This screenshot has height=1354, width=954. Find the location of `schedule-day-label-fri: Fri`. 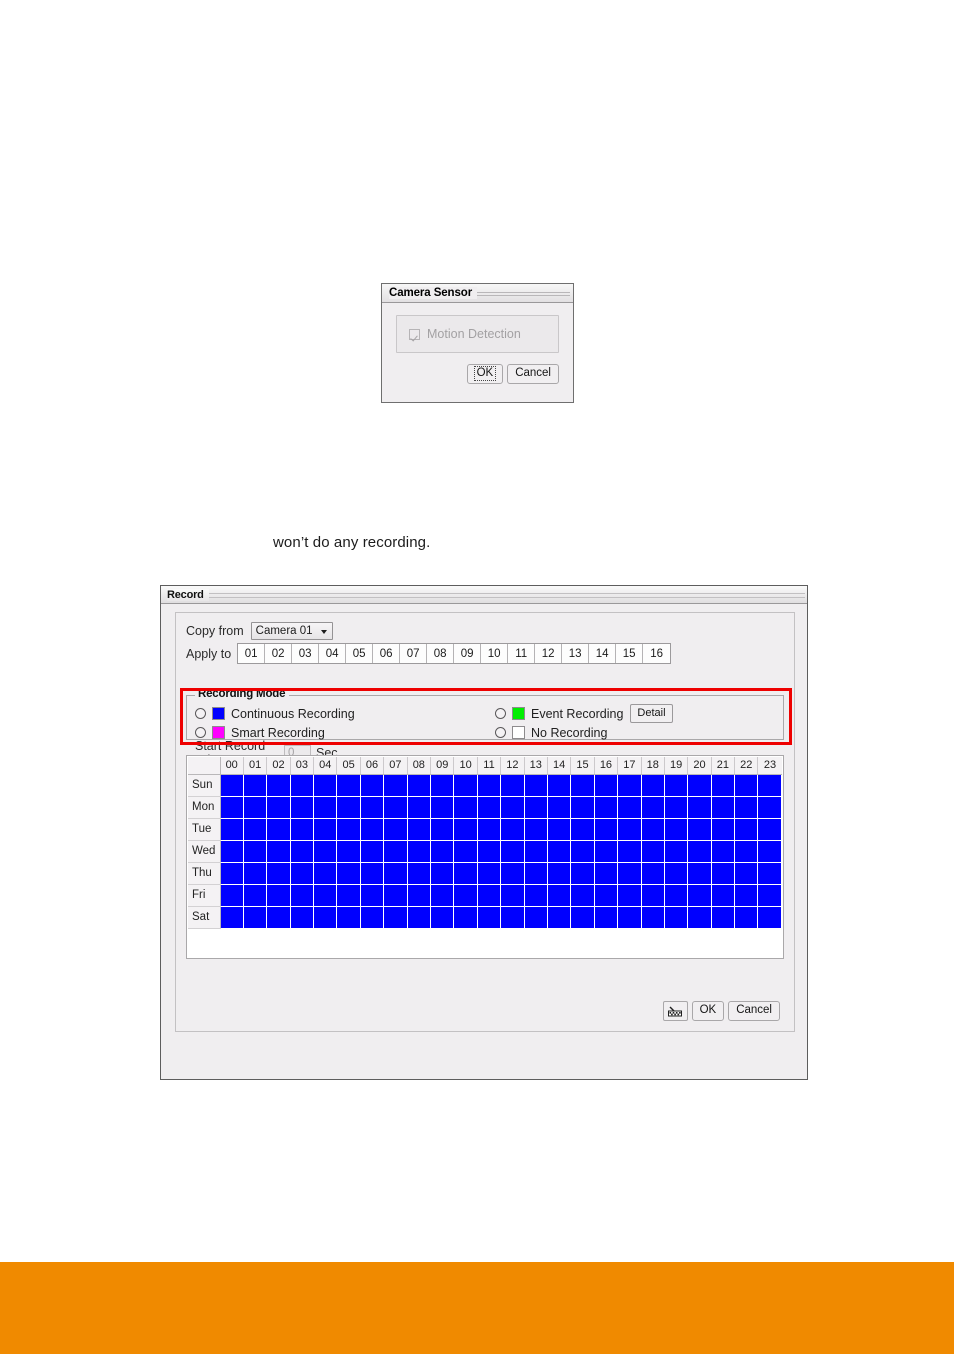

schedule-day-label-fri: Fri is located at coordinates (204, 895).